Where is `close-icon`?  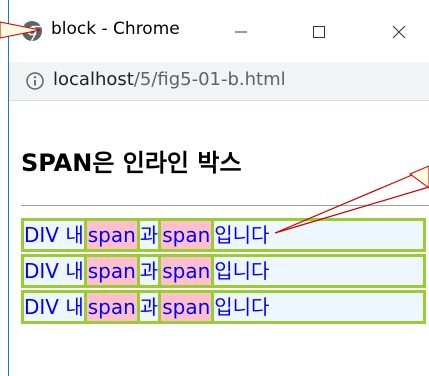 close-icon is located at coordinates (399, 32).